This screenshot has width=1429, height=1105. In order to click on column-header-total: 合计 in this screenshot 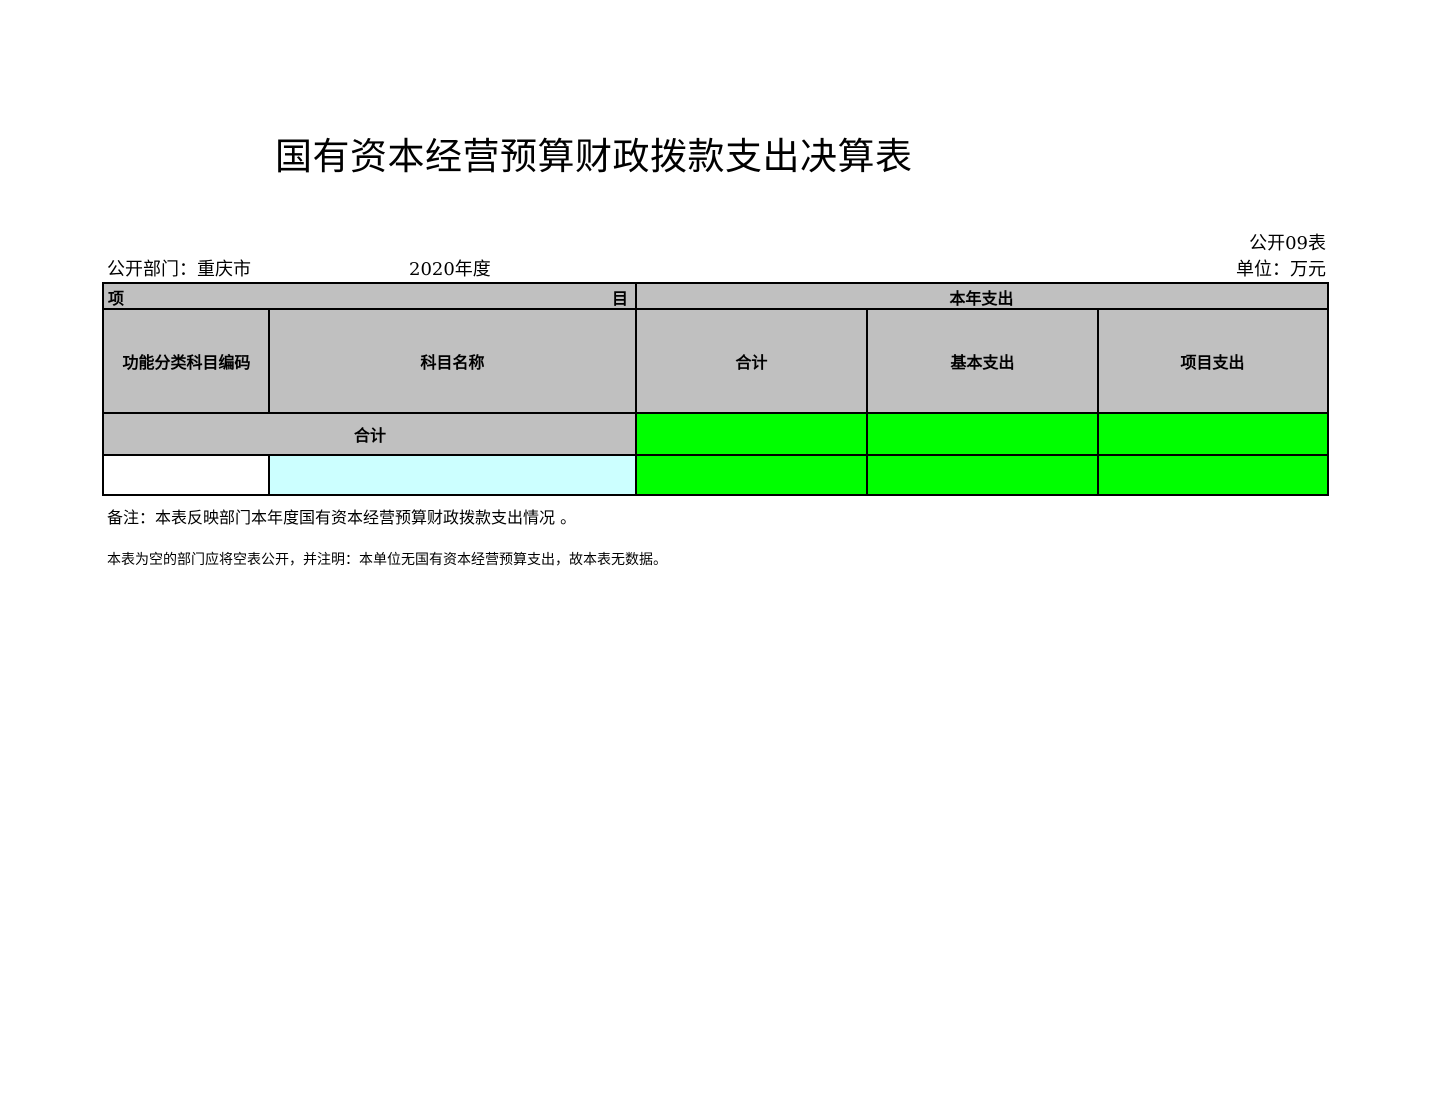, I will do `click(751, 361)`.